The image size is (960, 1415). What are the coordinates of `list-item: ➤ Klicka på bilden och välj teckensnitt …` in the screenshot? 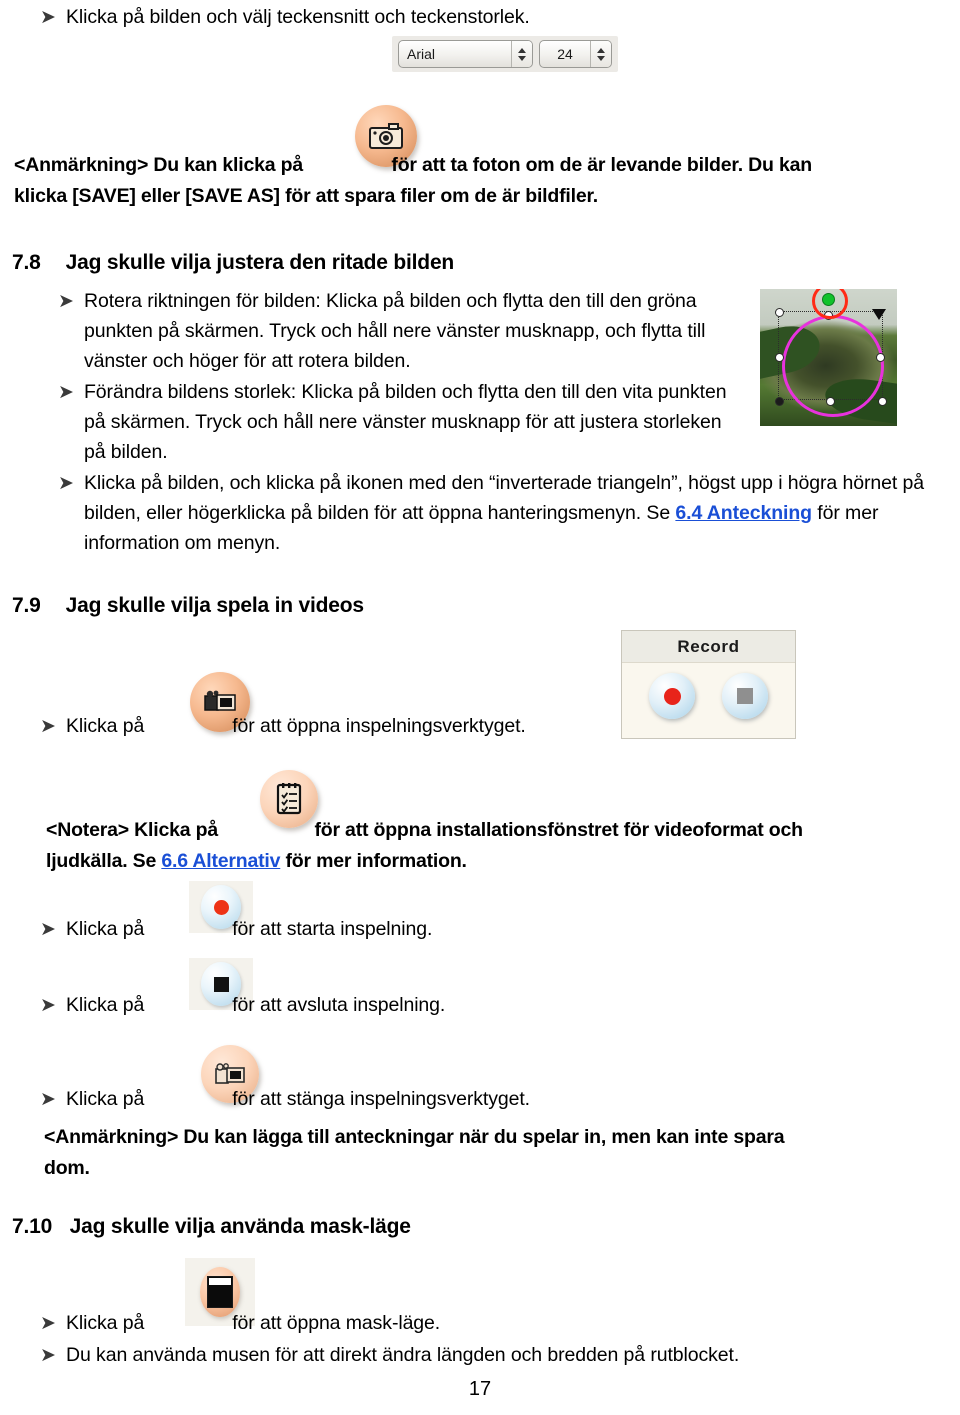 It's located at (450, 17).